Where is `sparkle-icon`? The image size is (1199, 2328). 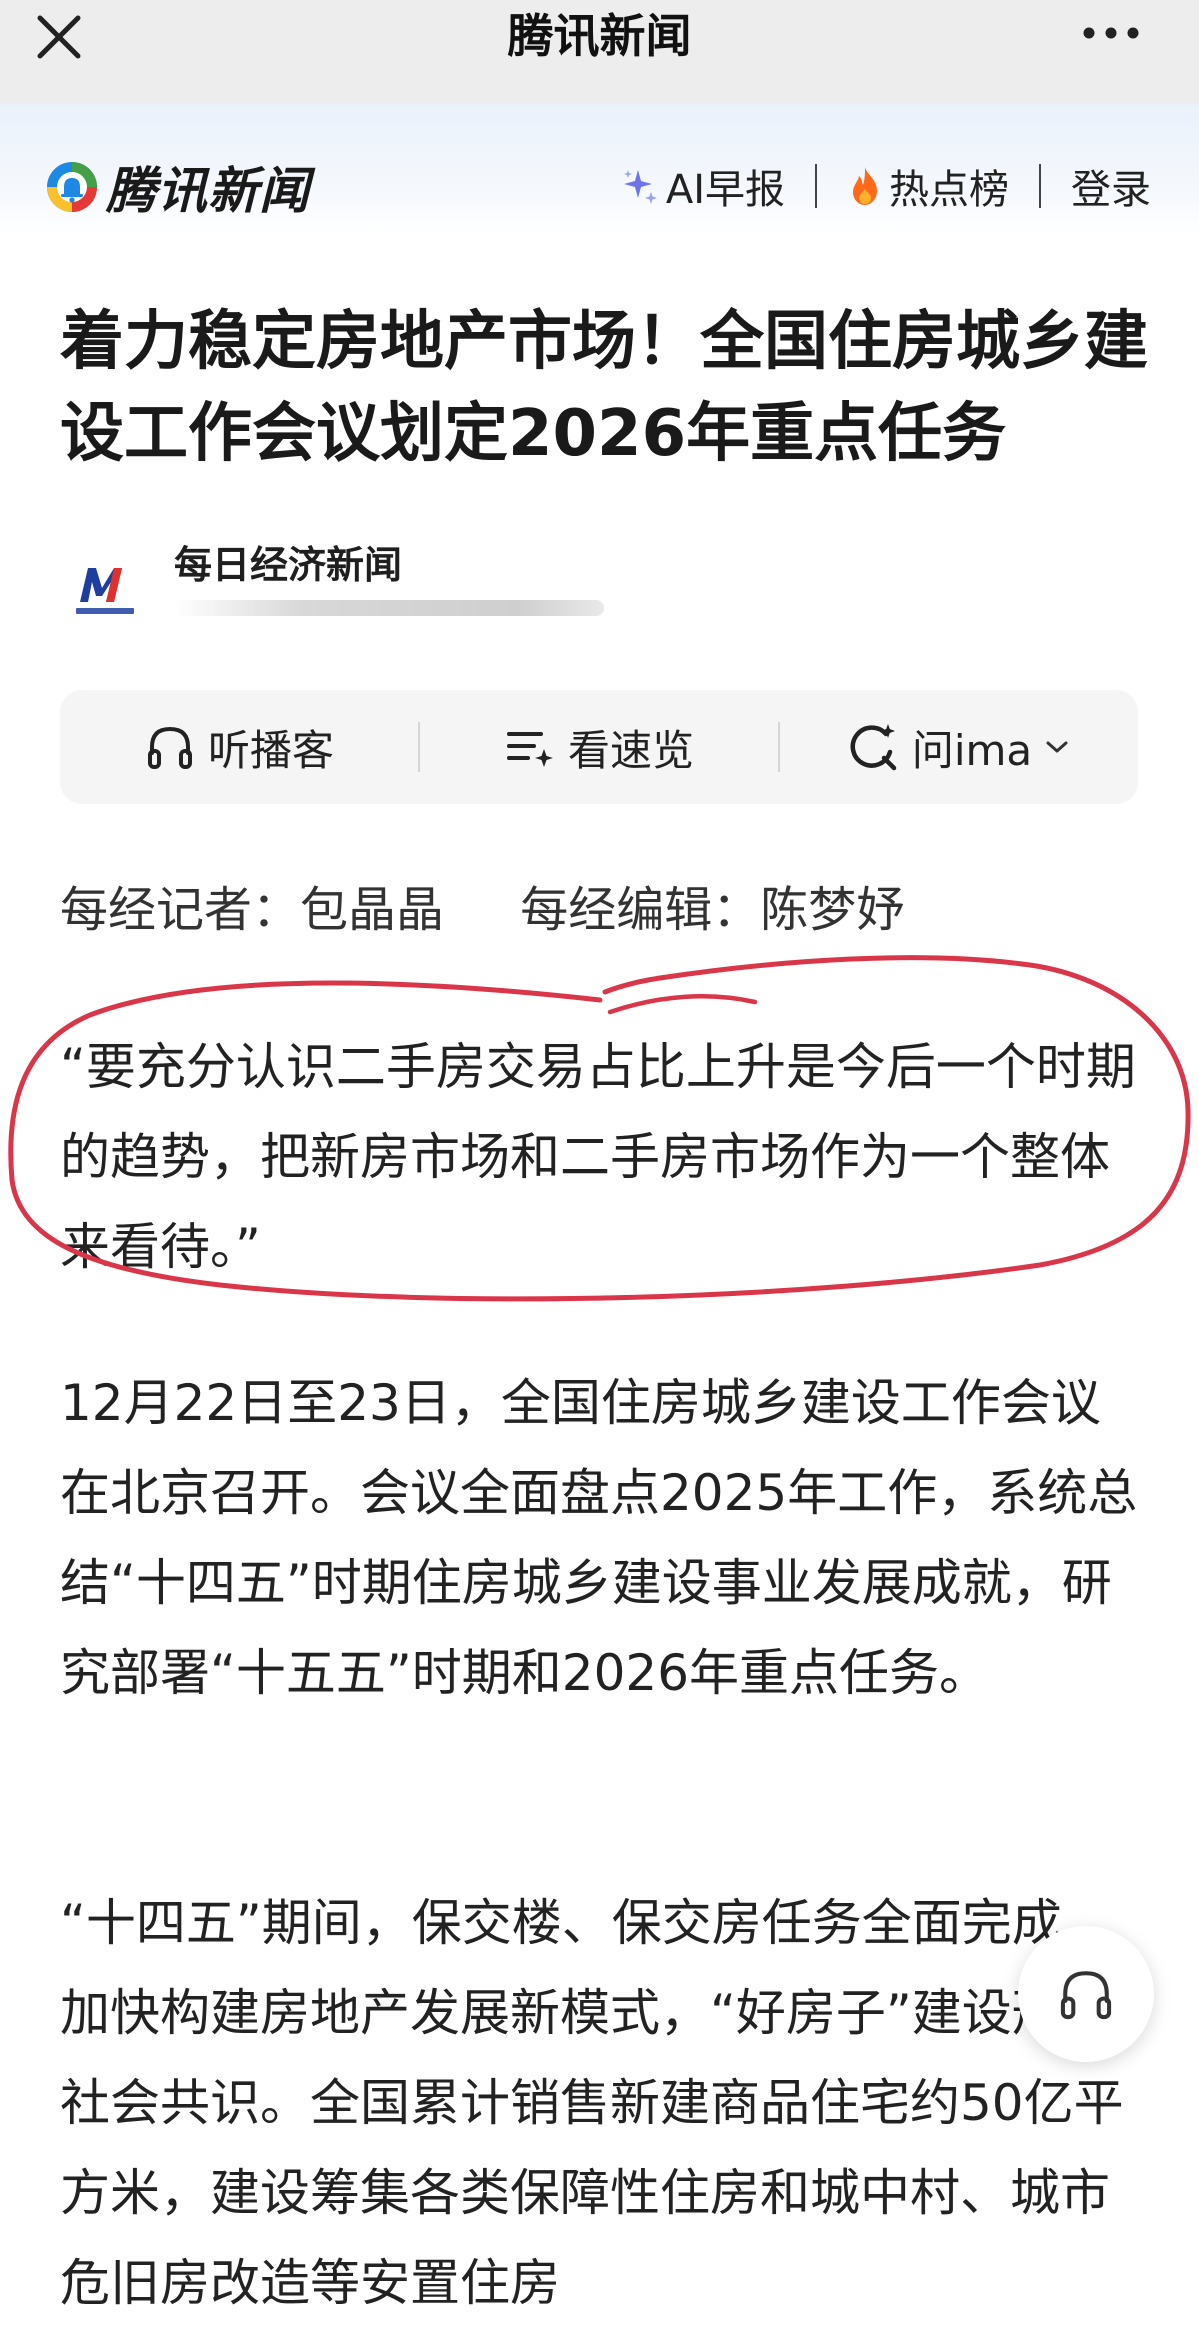
sparkle-icon is located at coordinates (640, 187).